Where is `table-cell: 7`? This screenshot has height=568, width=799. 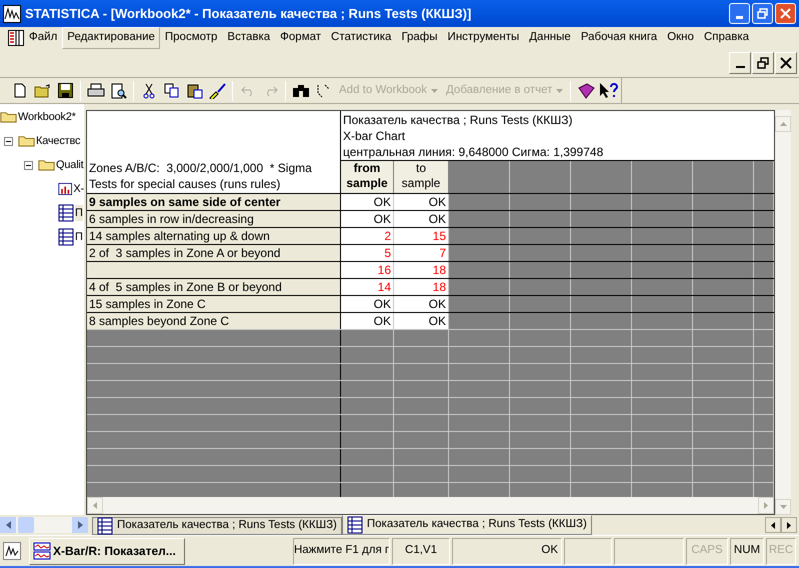
table-cell: 7 is located at coordinates (421, 253).